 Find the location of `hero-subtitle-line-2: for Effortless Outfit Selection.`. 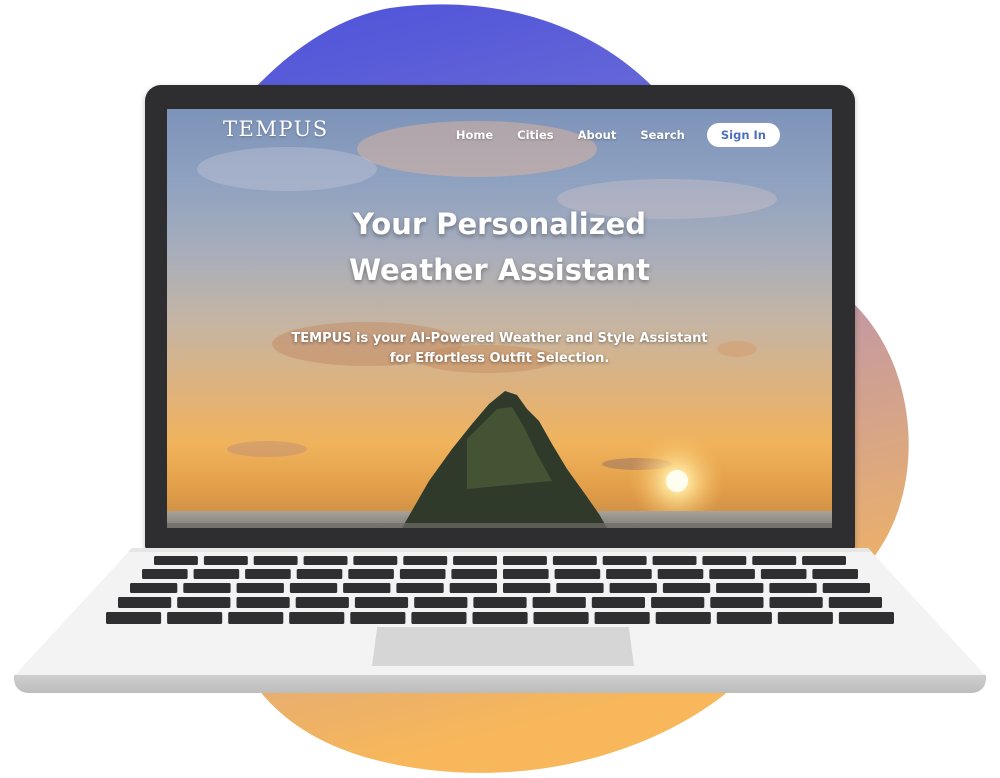

hero-subtitle-line-2: for Effortless Outfit Selection. is located at coordinates (499, 358).